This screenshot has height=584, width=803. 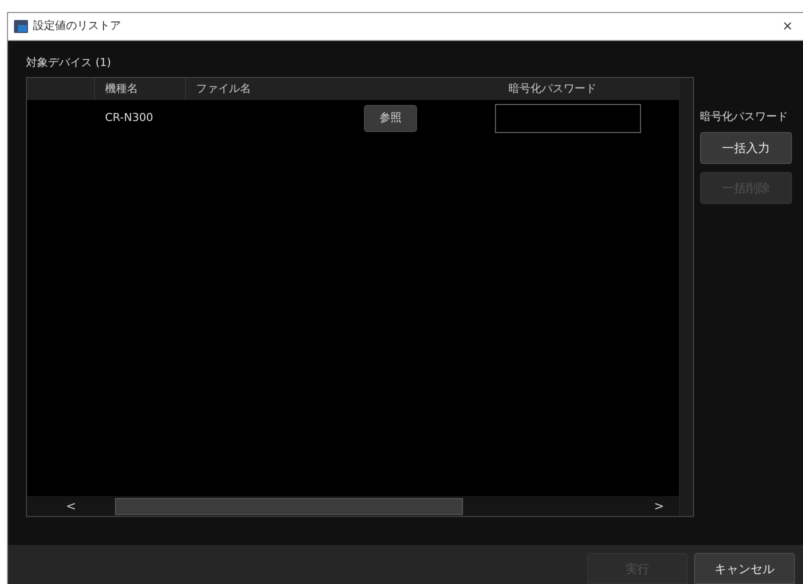 What do you see at coordinates (77, 26) in the screenshot?
I see `window-title: 設定値のリストア` at bounding box center [77, 26].